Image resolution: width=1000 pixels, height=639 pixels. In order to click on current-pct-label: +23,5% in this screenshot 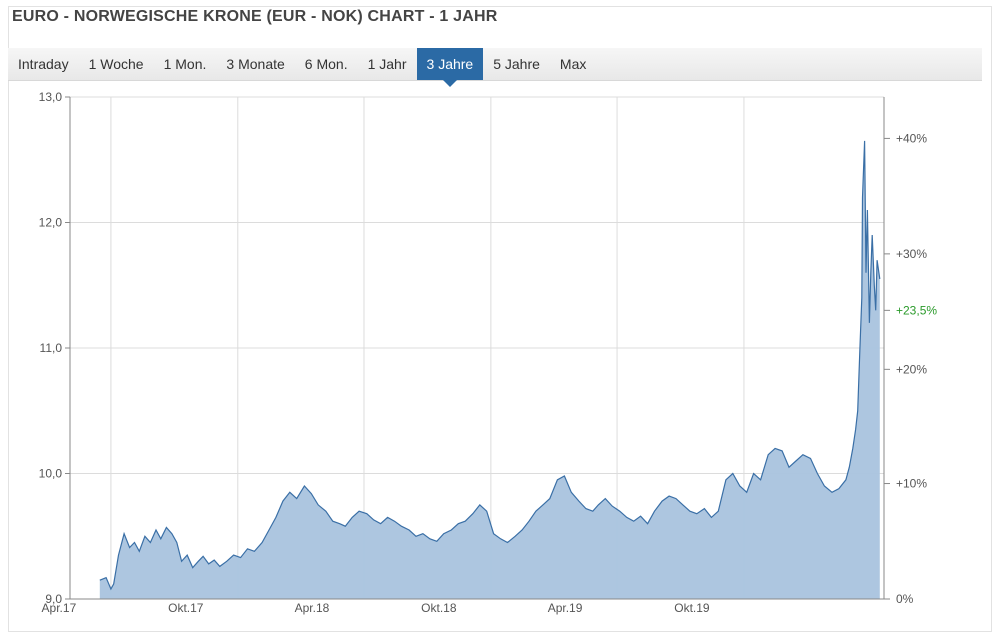, I will do `click(916, 310)`.